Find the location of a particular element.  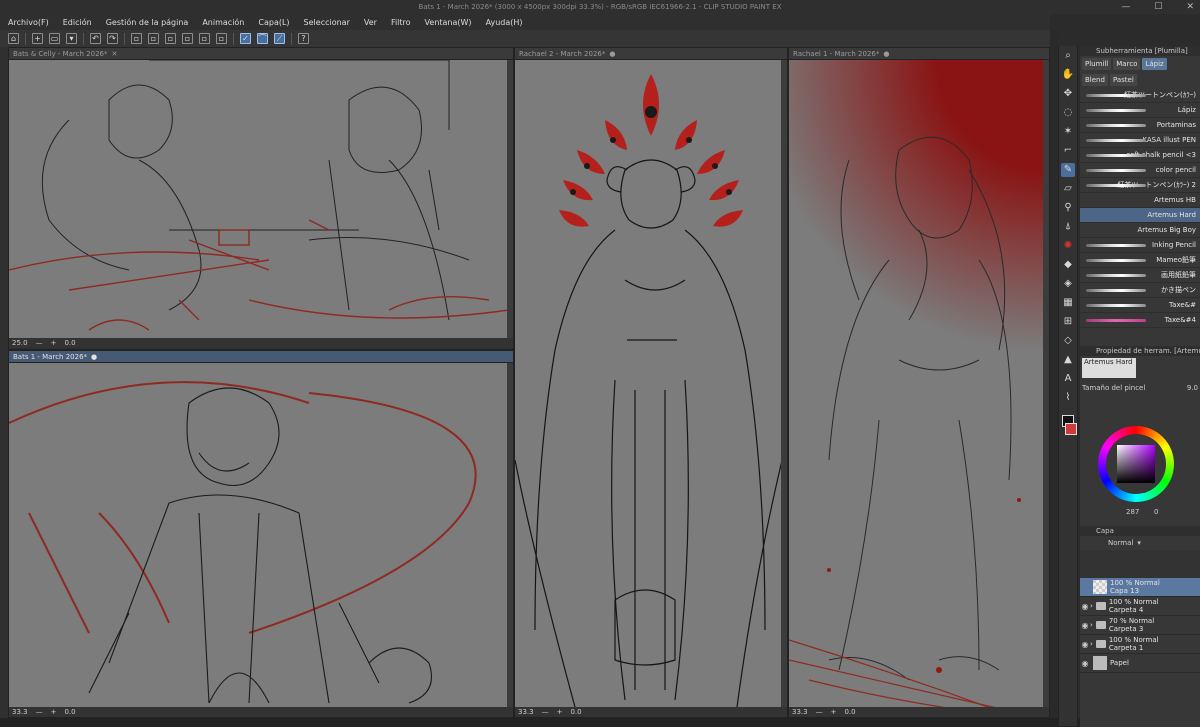

close-tab-icon: ✕ is located at coordinates (114, 54).